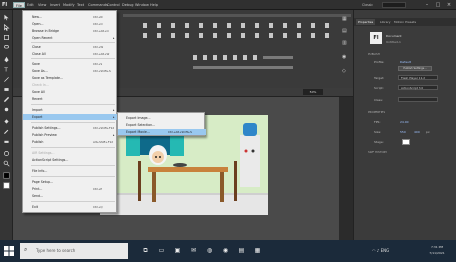 The width and height of the screenshot is (456, 262). What do you see at coordinates (209, 250) in the screenshot?
I see `browser-icon: ◍` at bounding box center [209, 250].